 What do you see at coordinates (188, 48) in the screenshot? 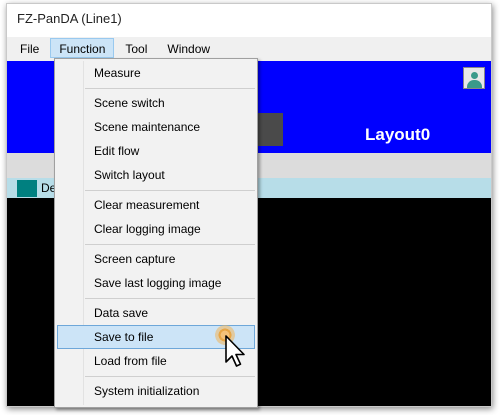
I see `menu-window: Window` at bounding box center [188, 48].